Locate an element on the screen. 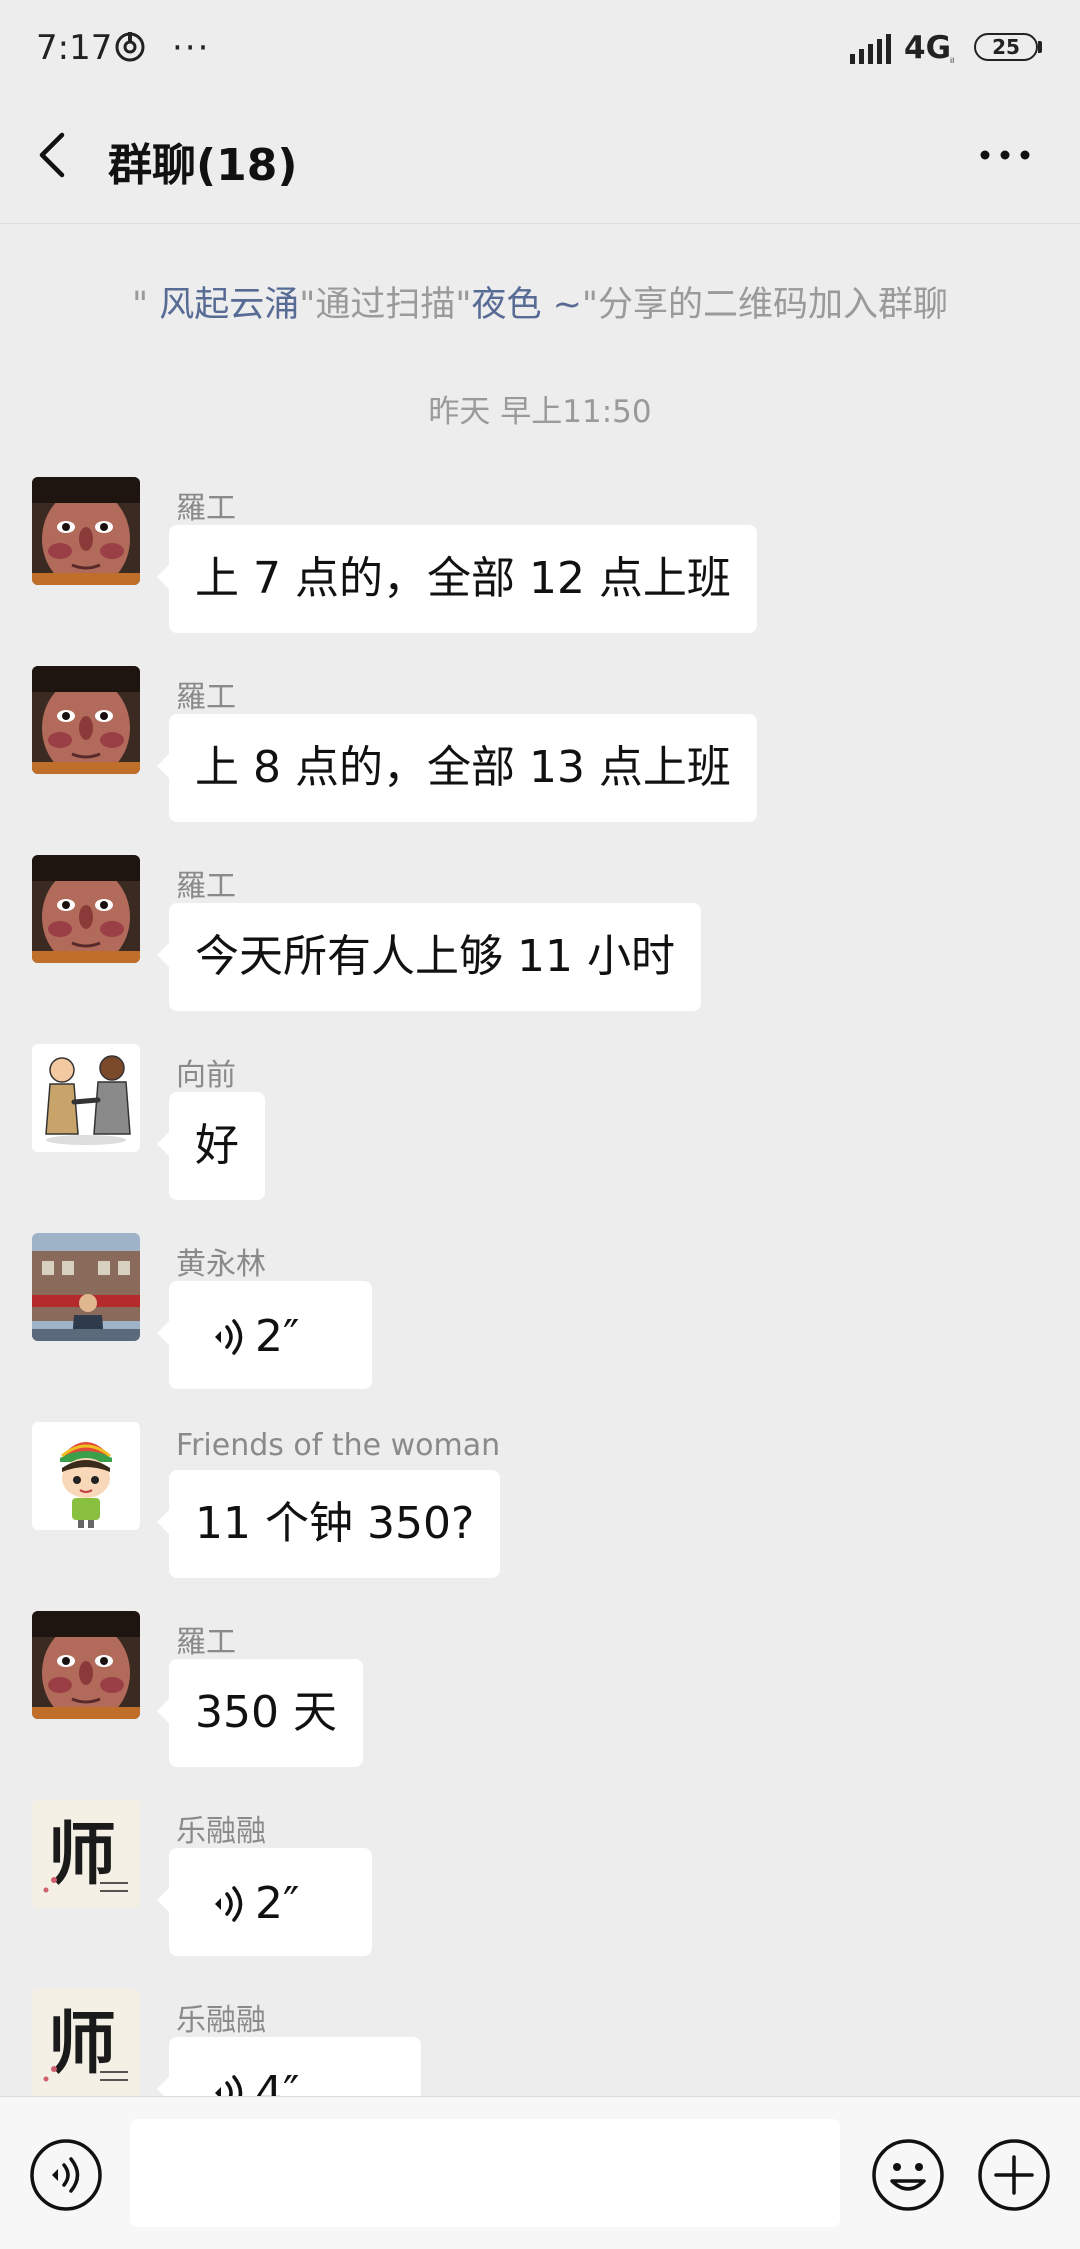 This screenshot has height=2249, width=1080. voice-message-bubble: 4″ is located at coordinates (289, 2066).